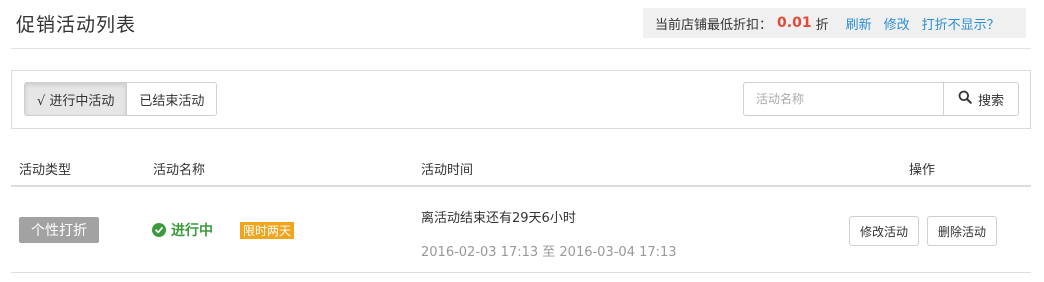  What do you see at coordinates (521, 48) in the screenshot?
I see `title-divider` at bounding box center [521, 48].